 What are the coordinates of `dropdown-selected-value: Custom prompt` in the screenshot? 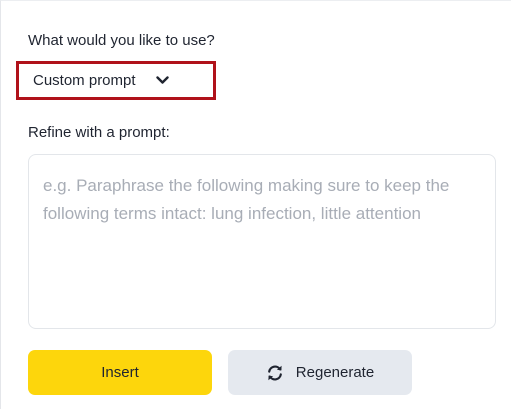 It's located at (84, 80).